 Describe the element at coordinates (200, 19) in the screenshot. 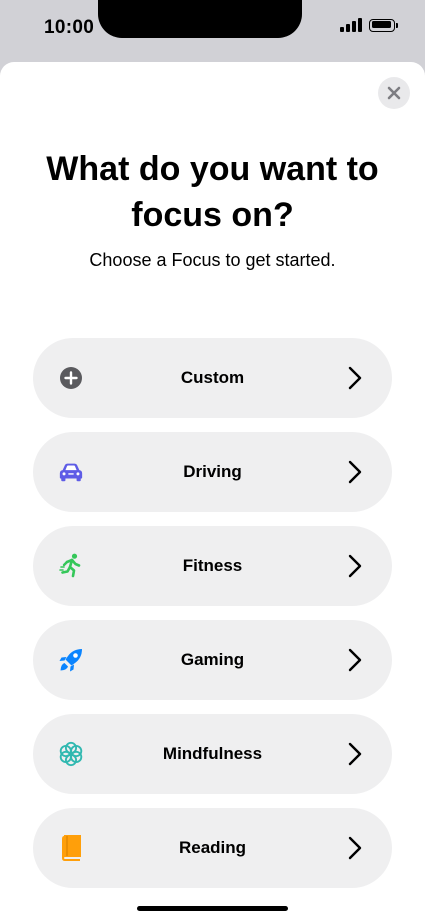

I see `notch` at that location.